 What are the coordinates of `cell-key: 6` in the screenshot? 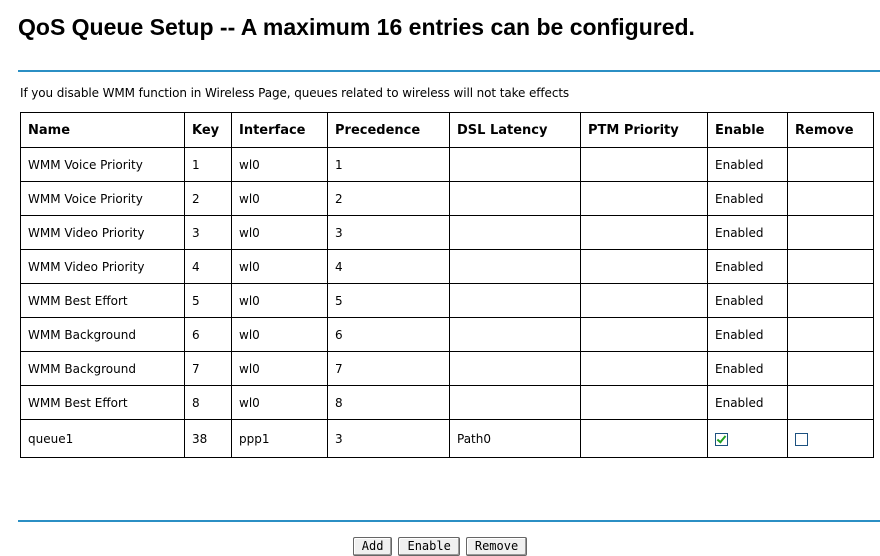 It's located at (208, 334).